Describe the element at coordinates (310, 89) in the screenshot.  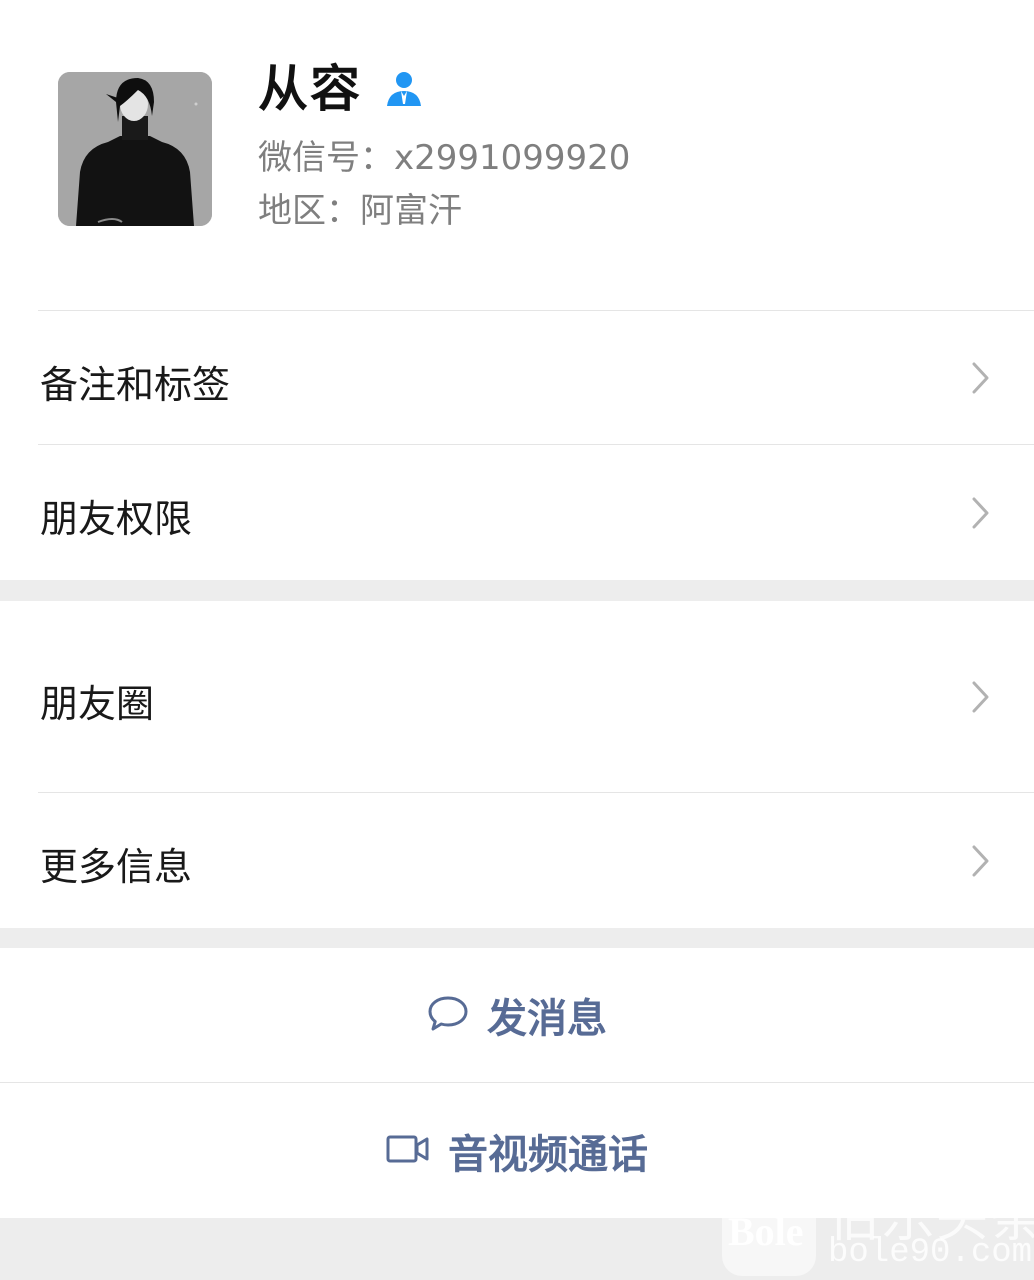
I see `contact-name: 从容` at that location.